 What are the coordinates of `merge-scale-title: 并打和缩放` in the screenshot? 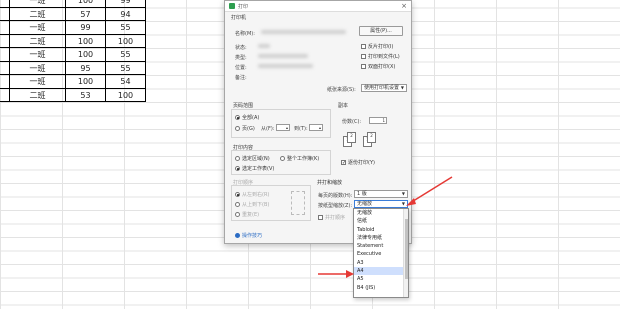 It's located at (330, 183).